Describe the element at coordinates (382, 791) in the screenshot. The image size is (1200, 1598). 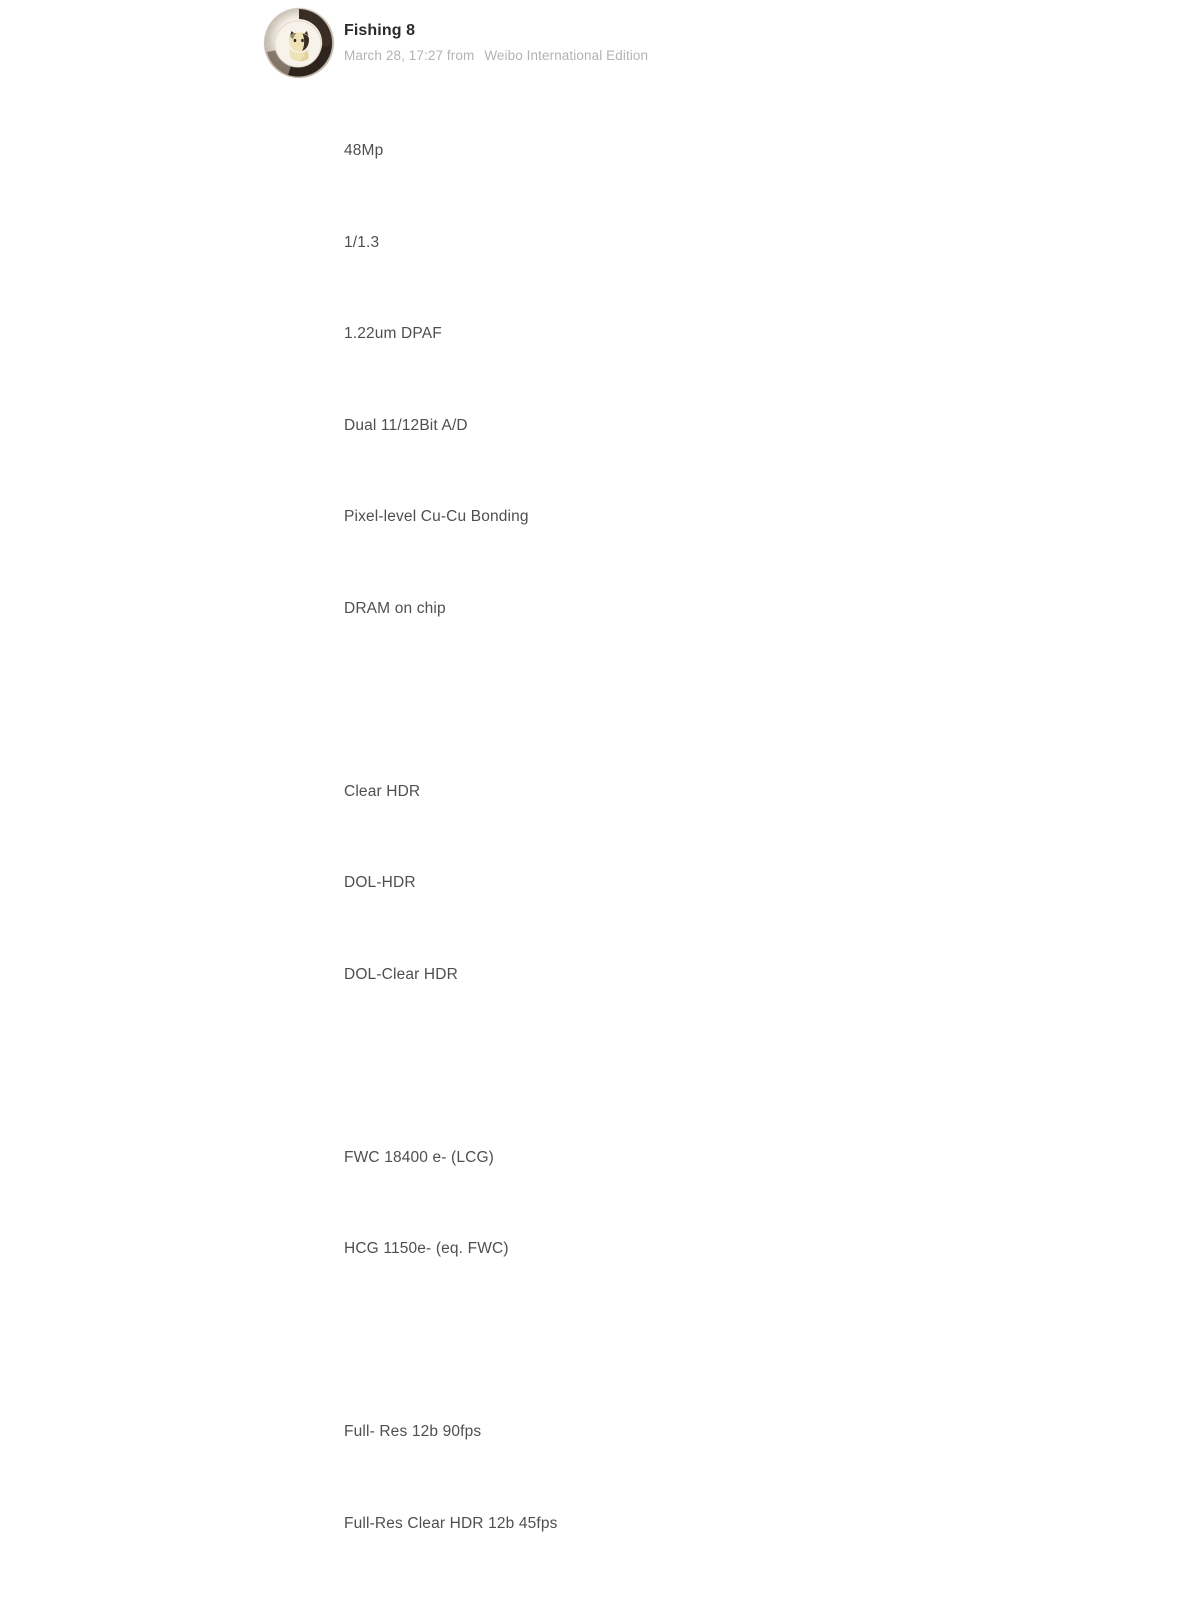
I see `post-line: Clear HDR` at that location.